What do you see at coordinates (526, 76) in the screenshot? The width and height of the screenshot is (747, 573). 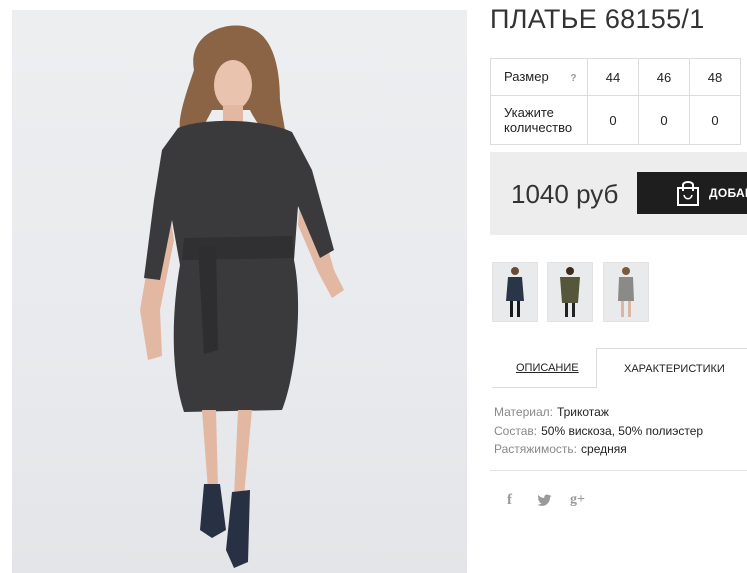 I see `size-label: Размер` at bounding box center [526, 76].